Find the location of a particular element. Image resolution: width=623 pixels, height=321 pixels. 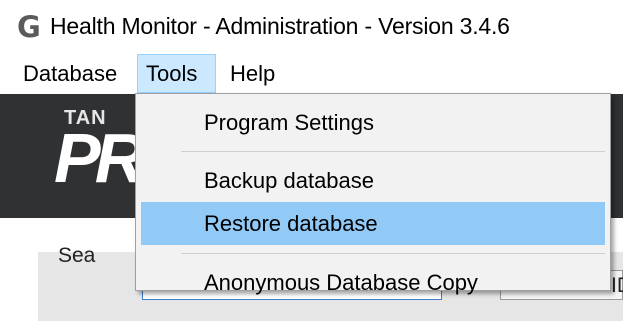

menu-item-backup-database: Backup database is located at coordinates (373, 180).